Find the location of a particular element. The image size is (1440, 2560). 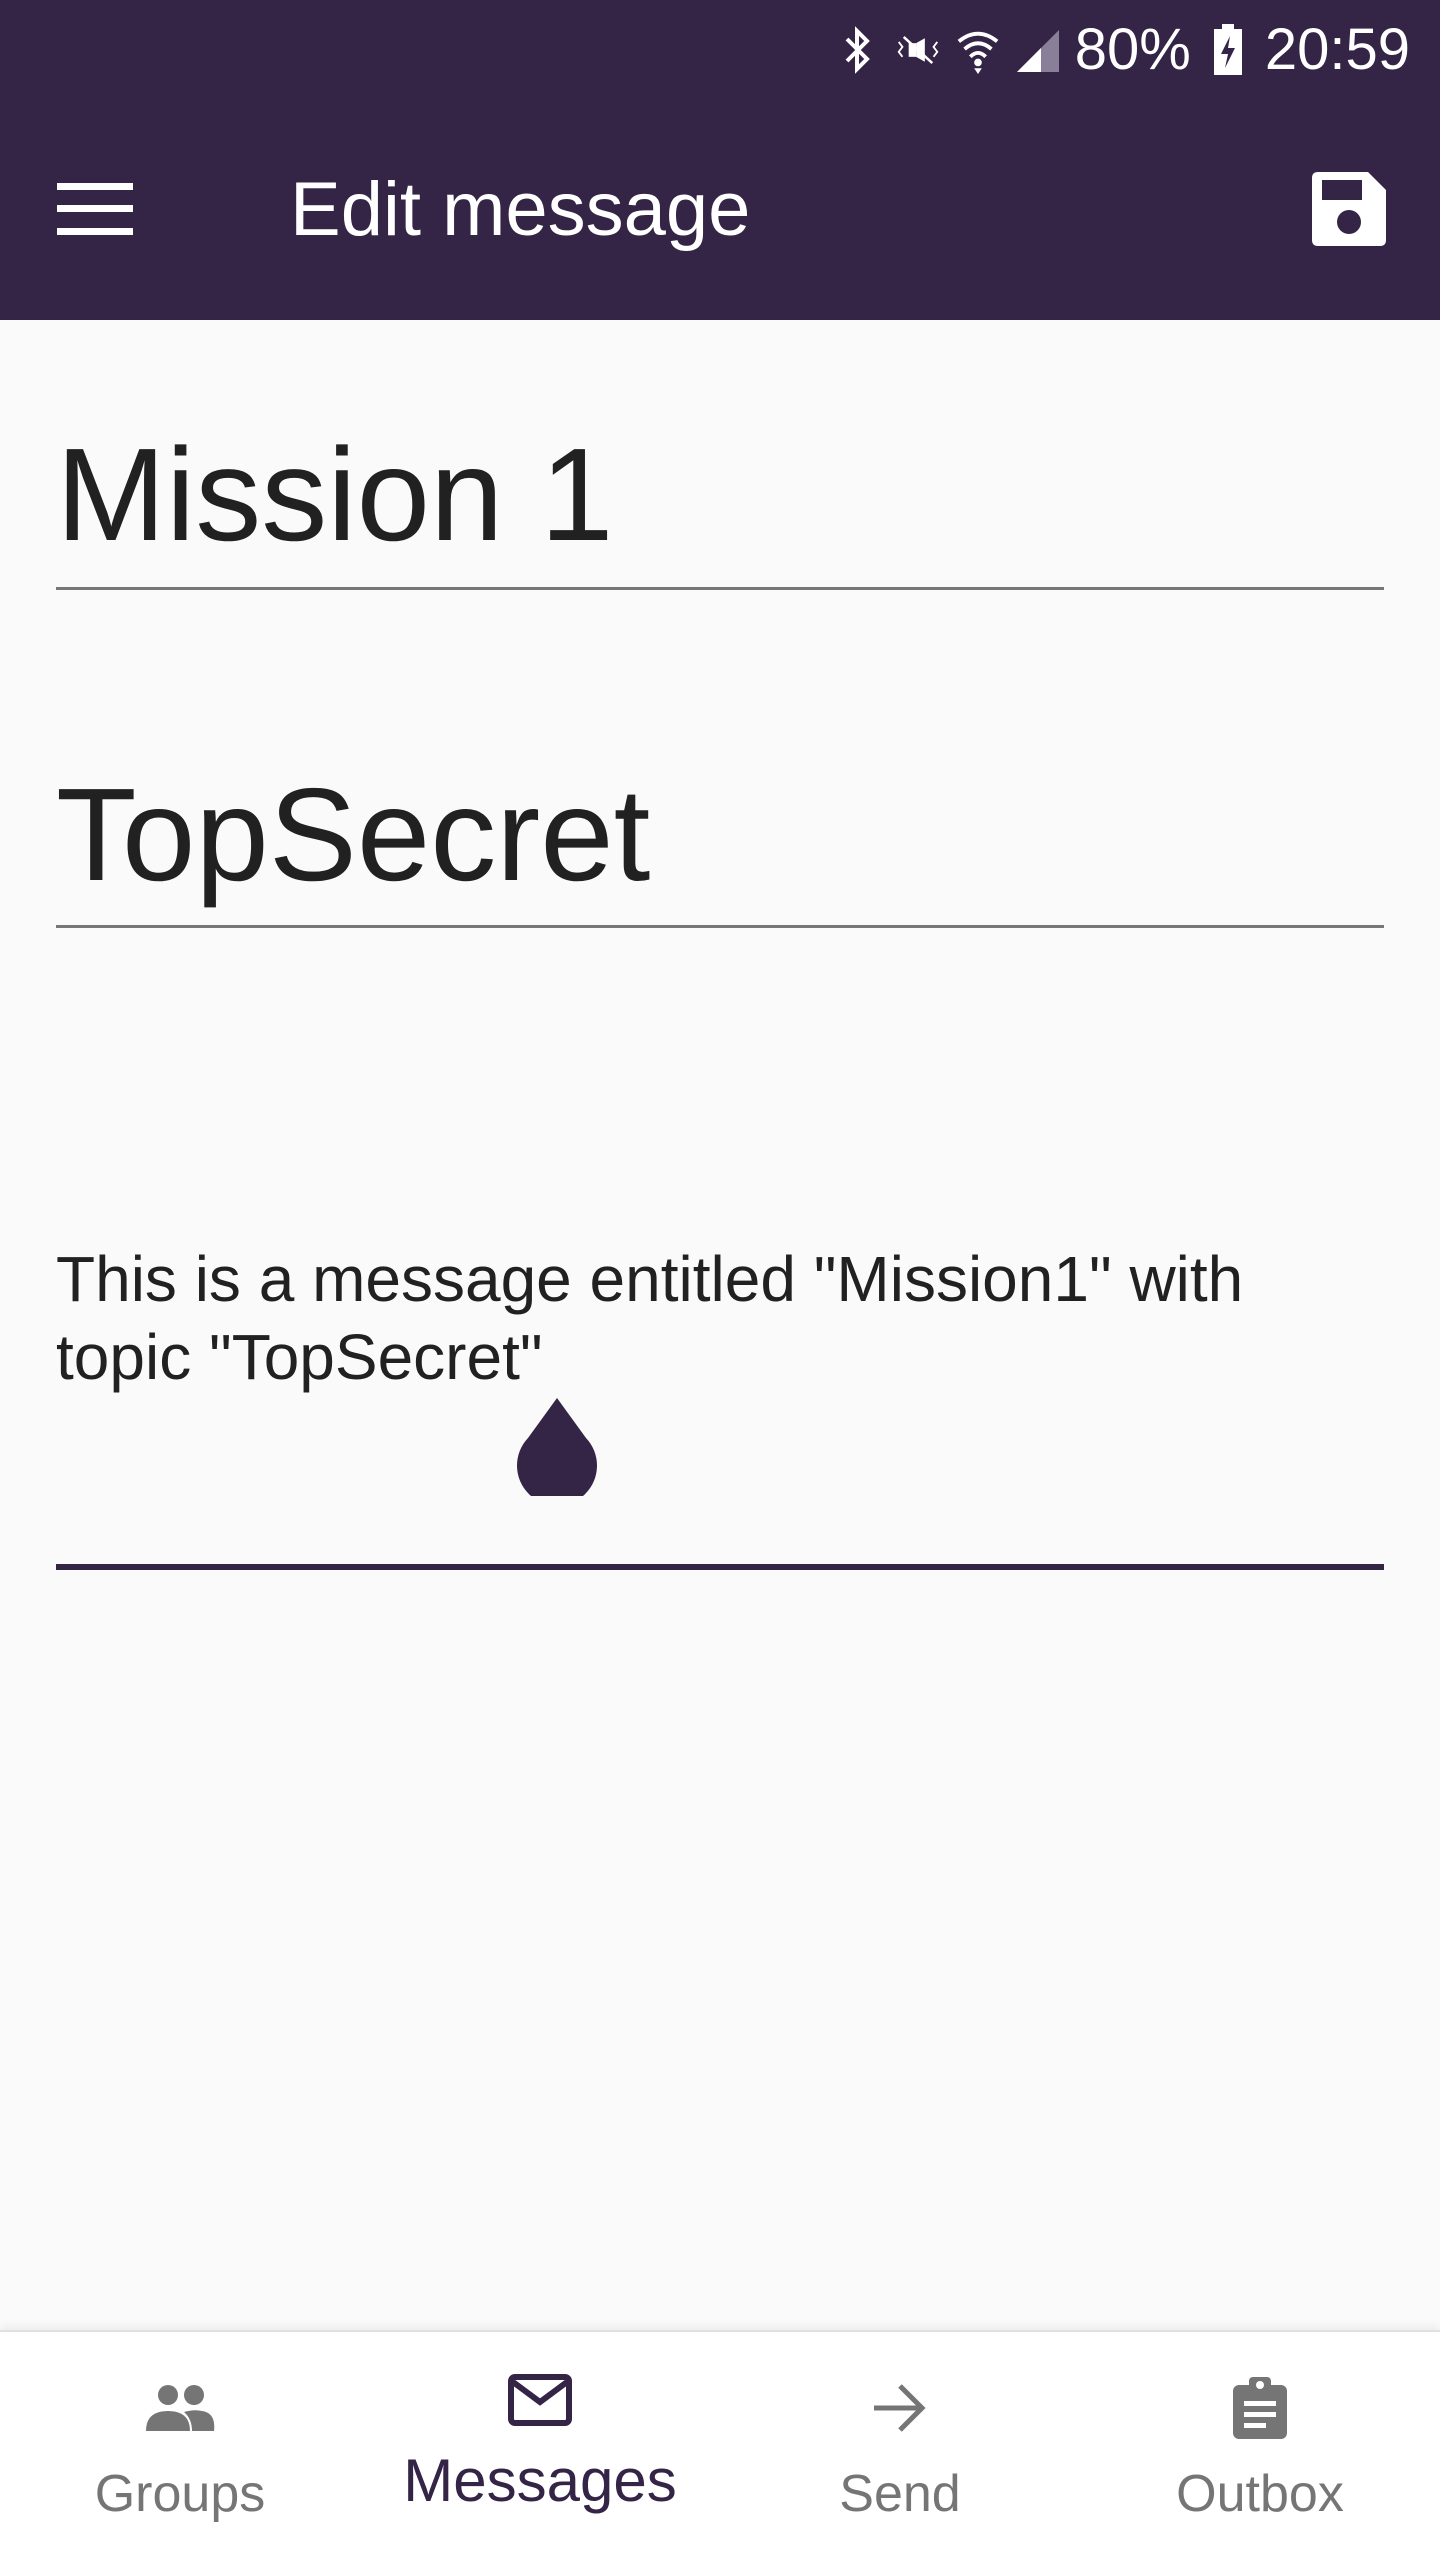

nav-item-messages: Messages is located at coordinates (540, 2446).